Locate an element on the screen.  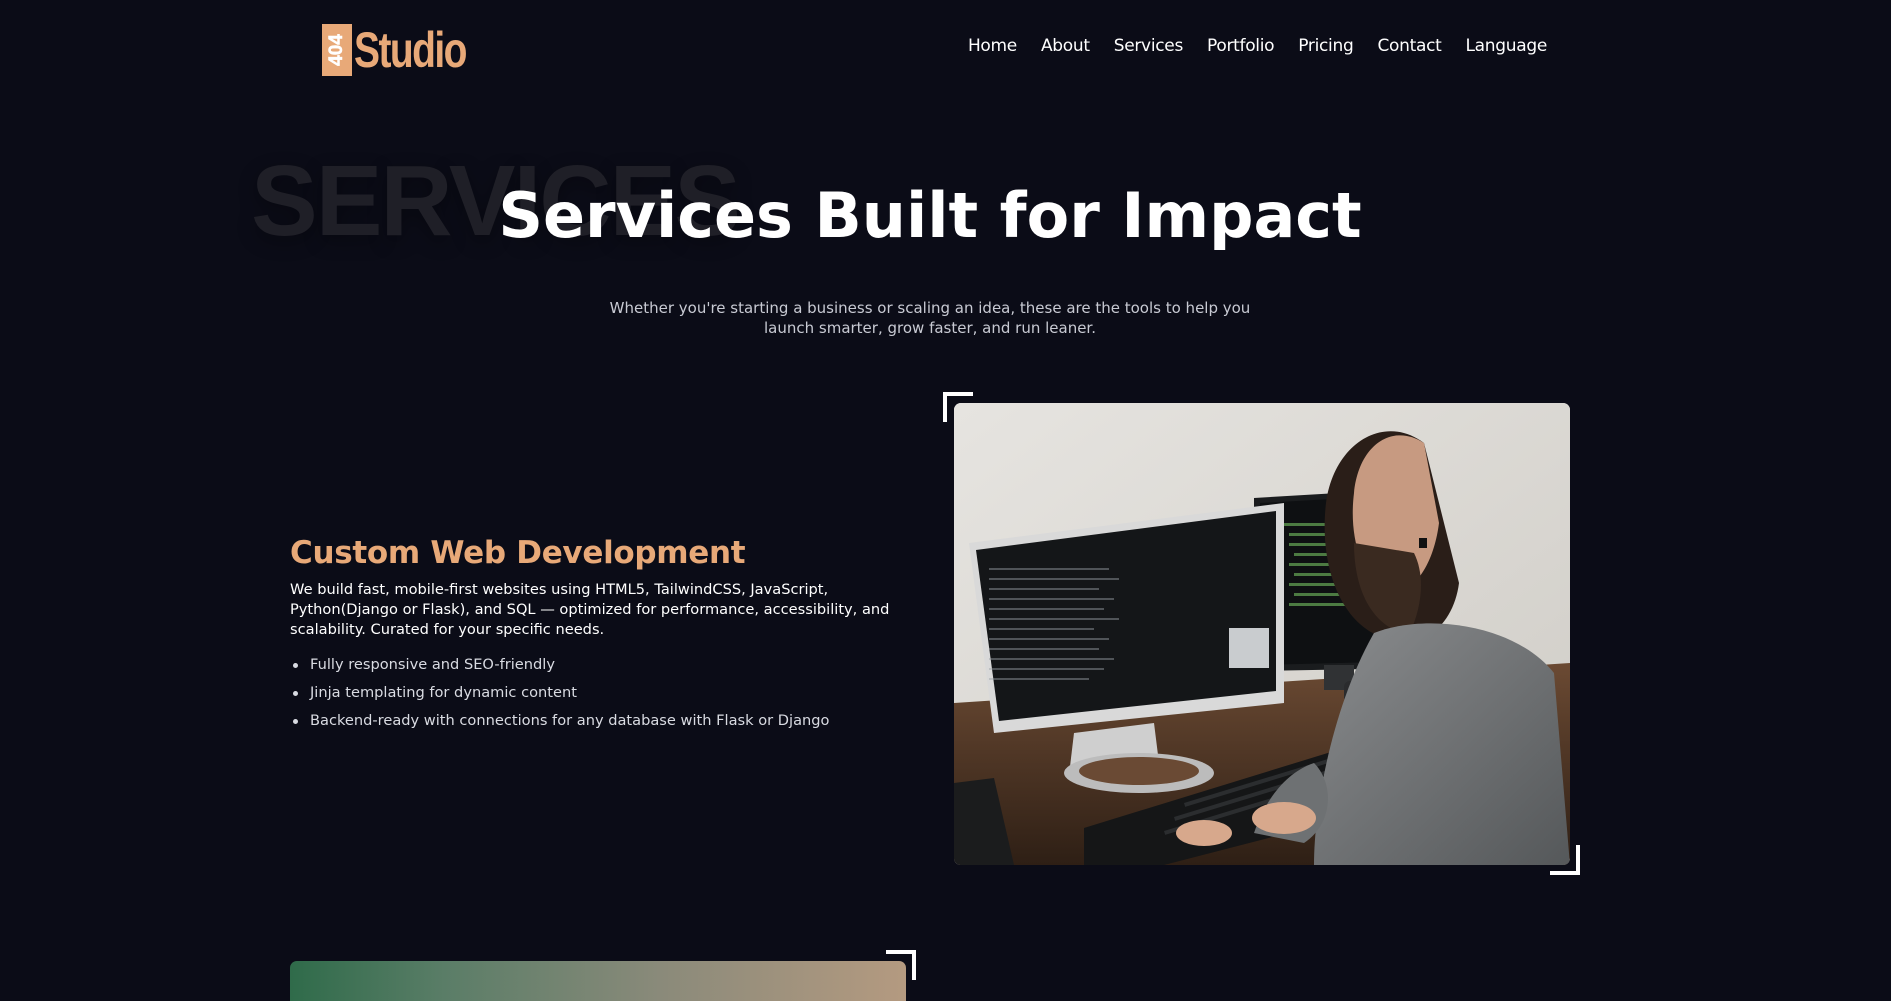
nav-link-language: Language is located at coordinates (1507, 46).